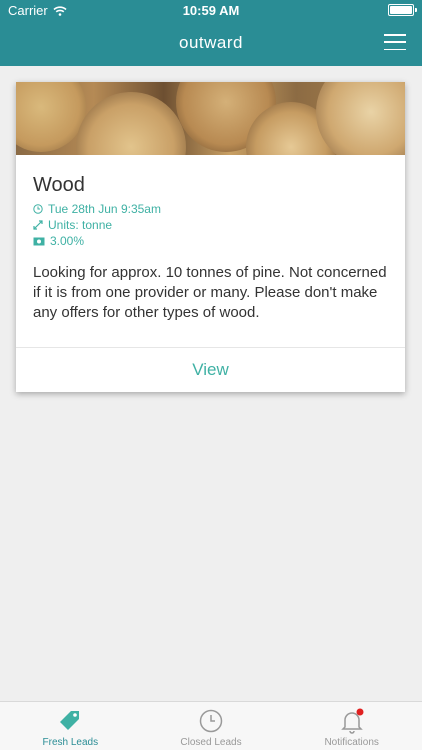  Describe the element at coordinates (38, 225) in the screenshot. I see `resize-arrows-icon` at that location.